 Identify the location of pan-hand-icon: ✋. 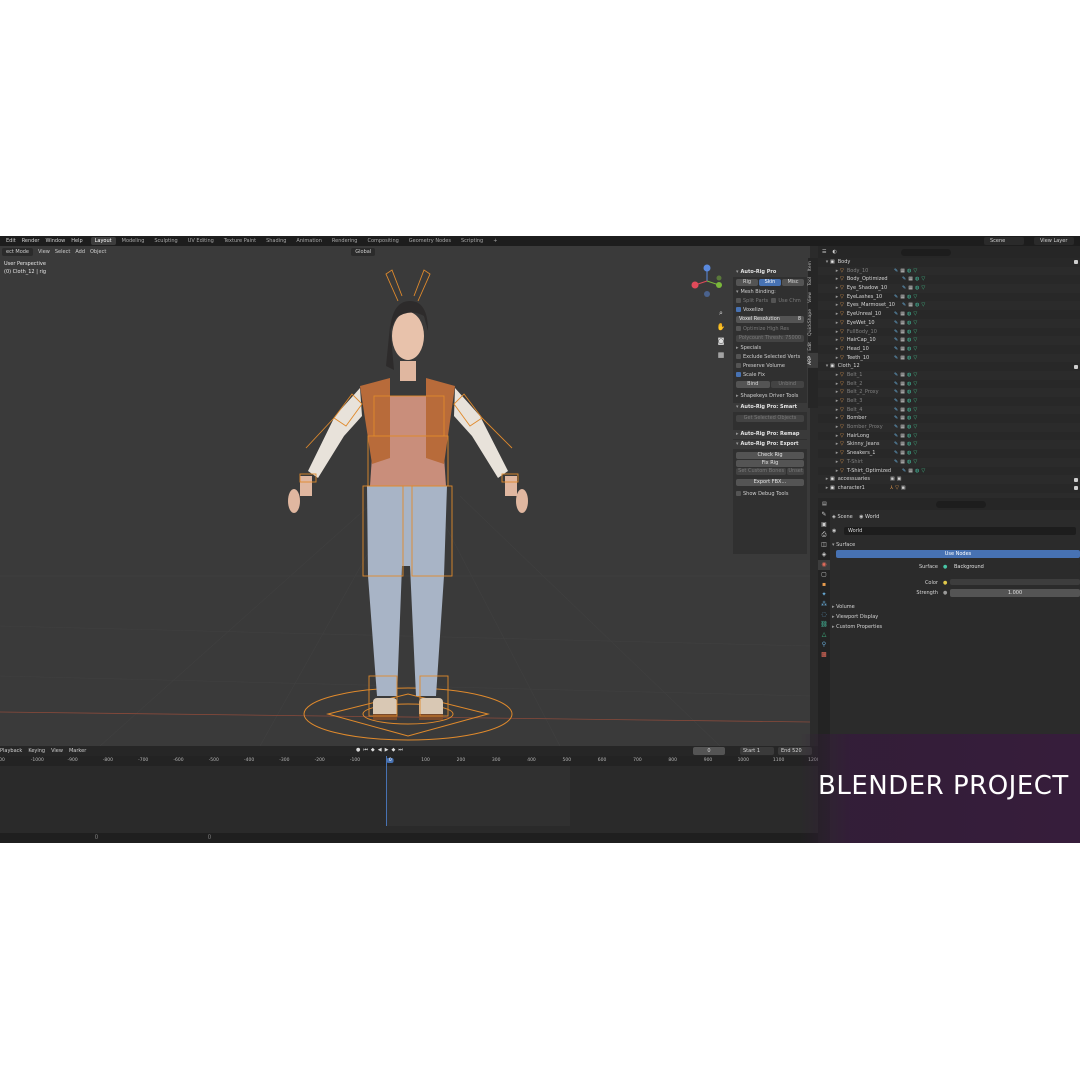
(721, 327).